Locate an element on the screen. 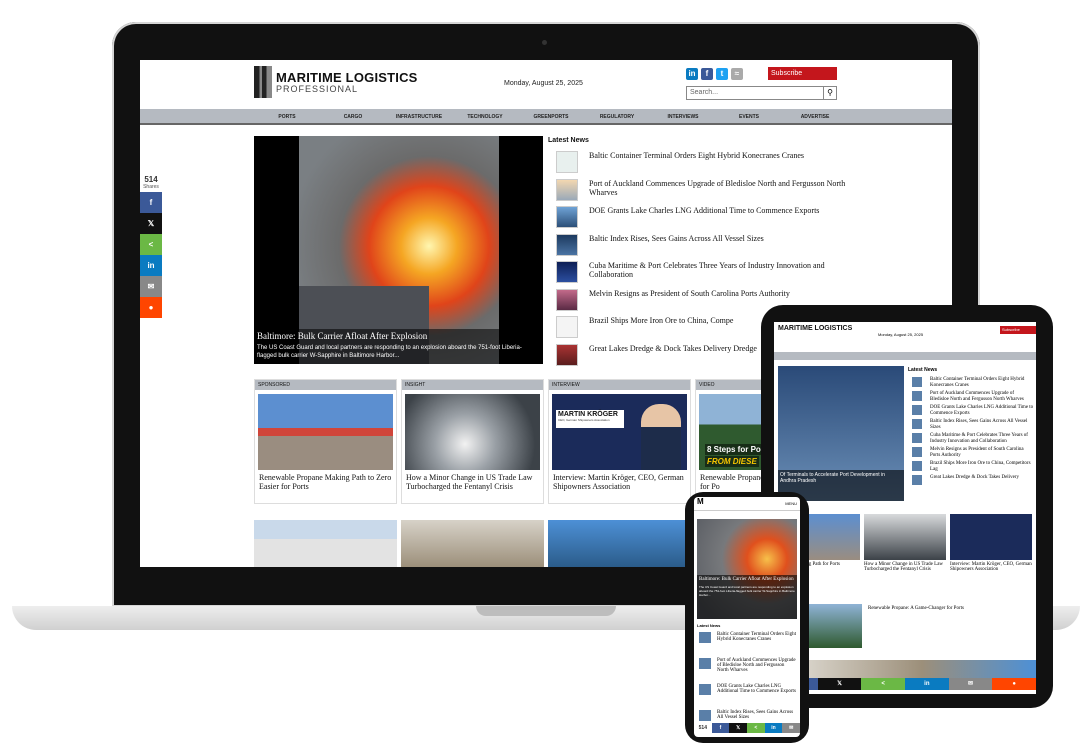  facebook-icon: f is located at coordinates (707, 74).